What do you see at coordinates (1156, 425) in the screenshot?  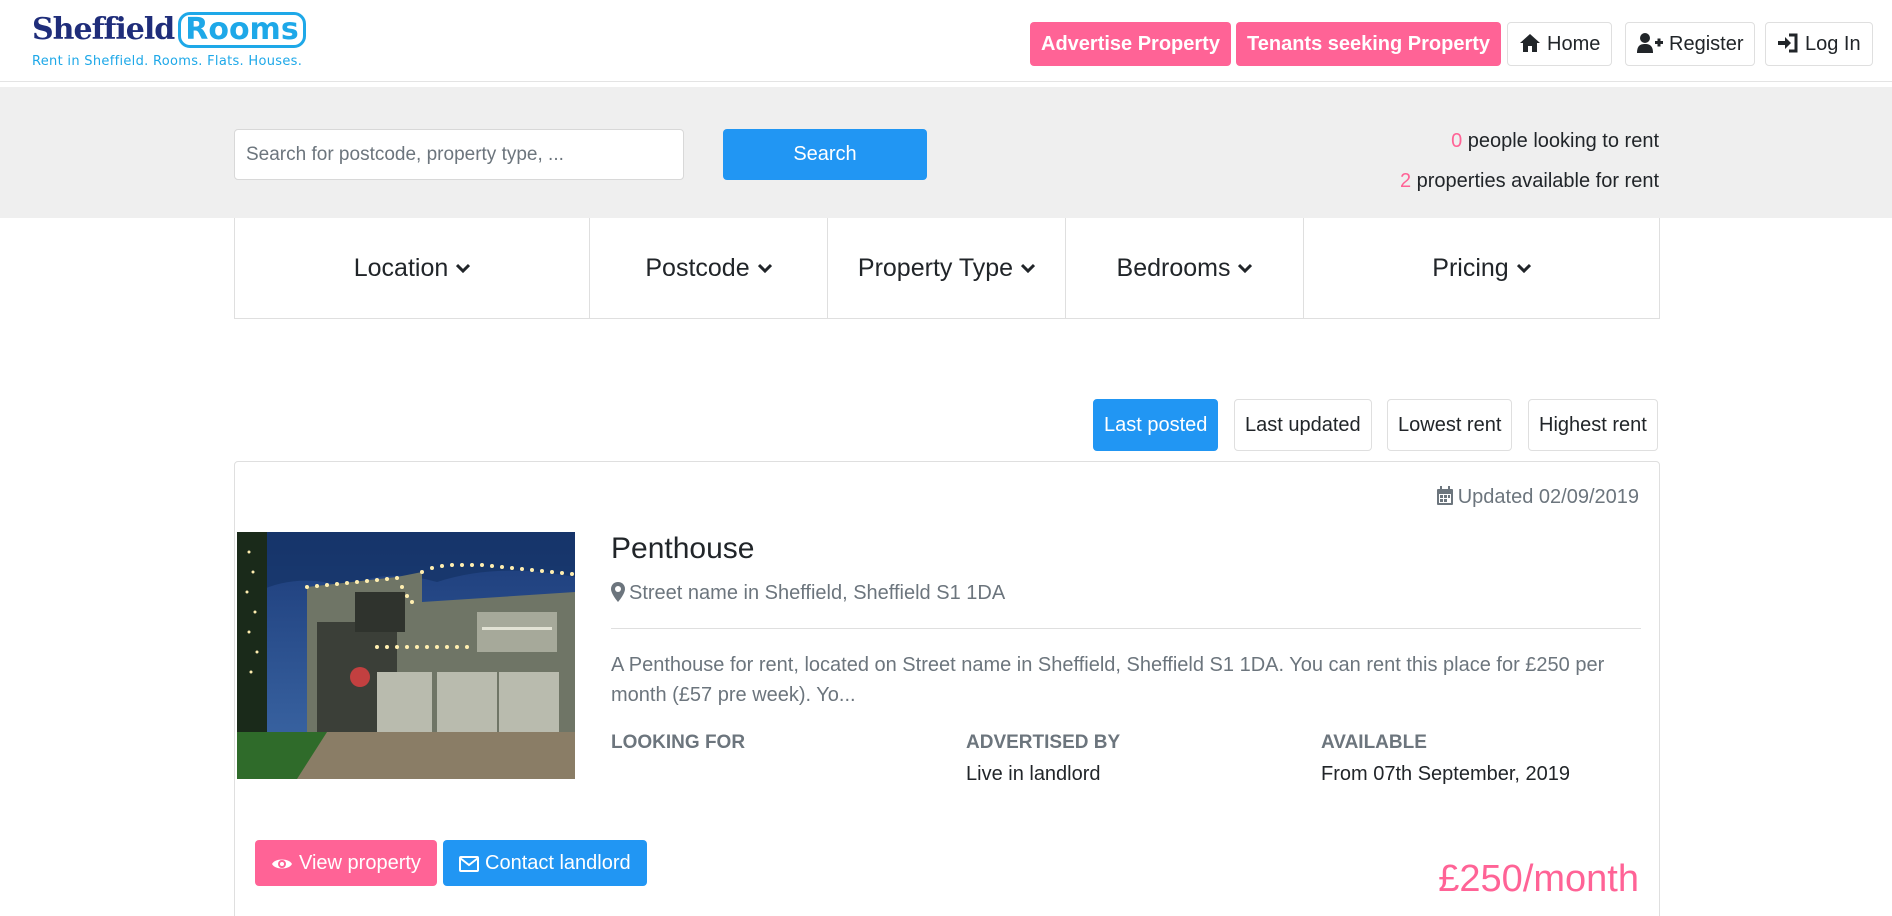 I see `sort-last-posted-button: Last posted` at bounding box center [1156, 425].